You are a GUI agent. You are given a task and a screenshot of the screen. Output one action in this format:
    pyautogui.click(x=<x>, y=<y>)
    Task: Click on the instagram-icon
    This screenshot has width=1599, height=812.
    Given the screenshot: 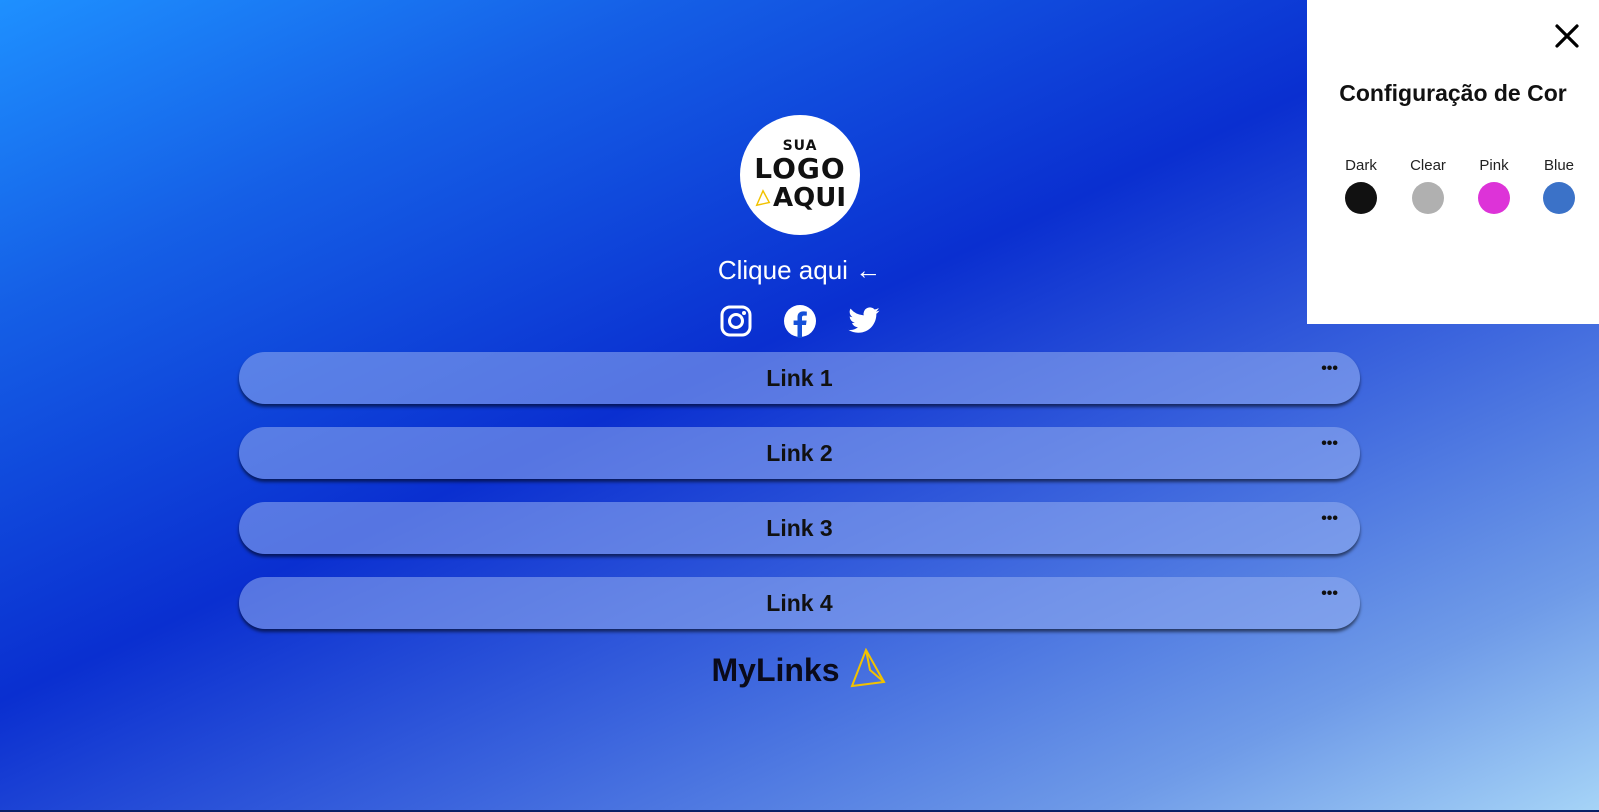 What is the action you would take?
    pyautogui.click(x=736, y=321)
    